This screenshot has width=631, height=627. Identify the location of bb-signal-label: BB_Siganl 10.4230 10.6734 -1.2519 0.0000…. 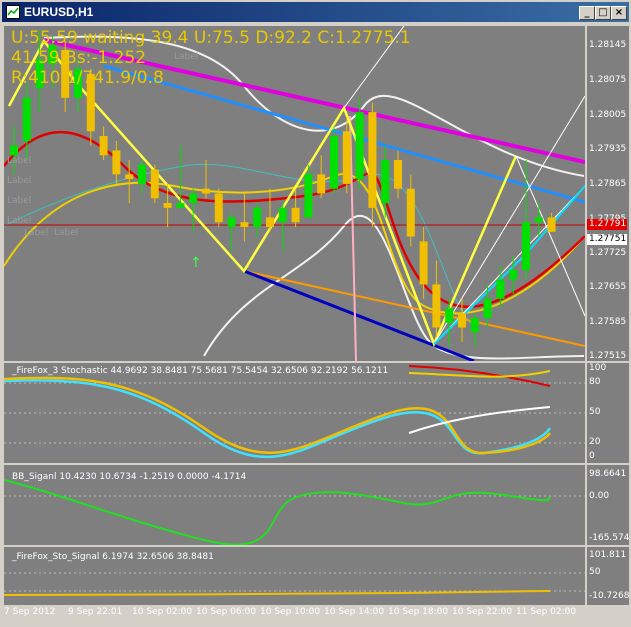
(129, 477).